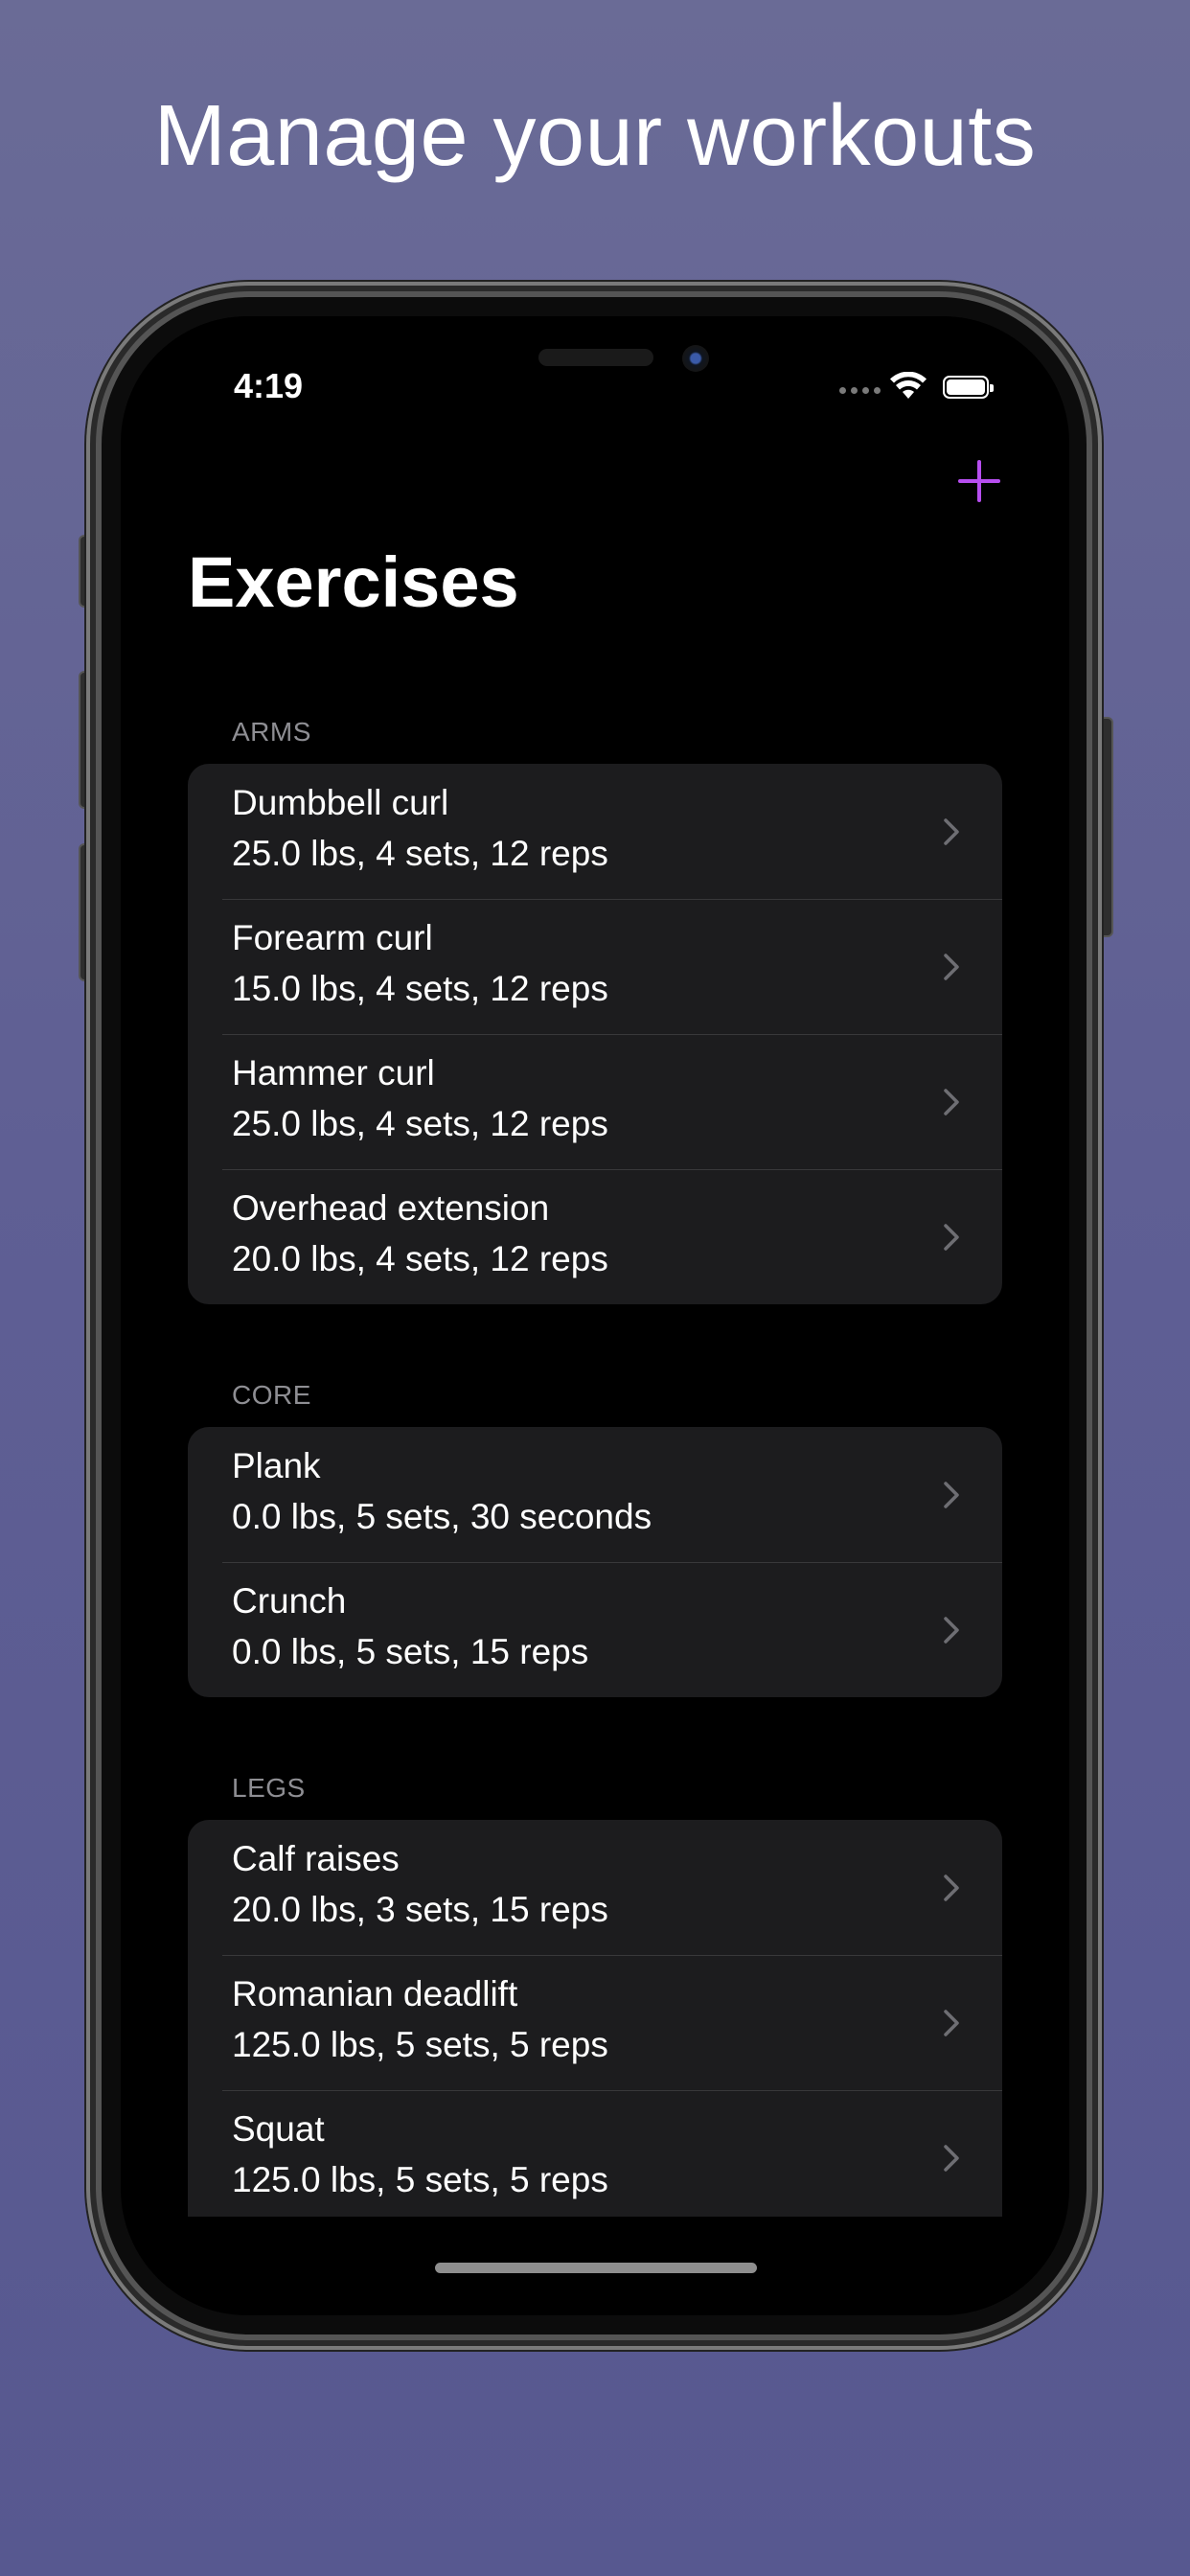 This screenshot has width=1190, height=2576. I want to click on exercise-row: Crunch 0.0 lbs, 5 sets, 15 reps, so click(595, 1629).